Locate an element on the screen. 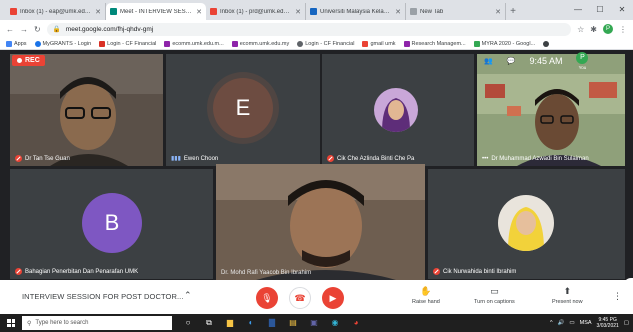 The width and height of the screenshot is (633, 332). notifications-icon: ▢ is located at coordinates (626, 323).